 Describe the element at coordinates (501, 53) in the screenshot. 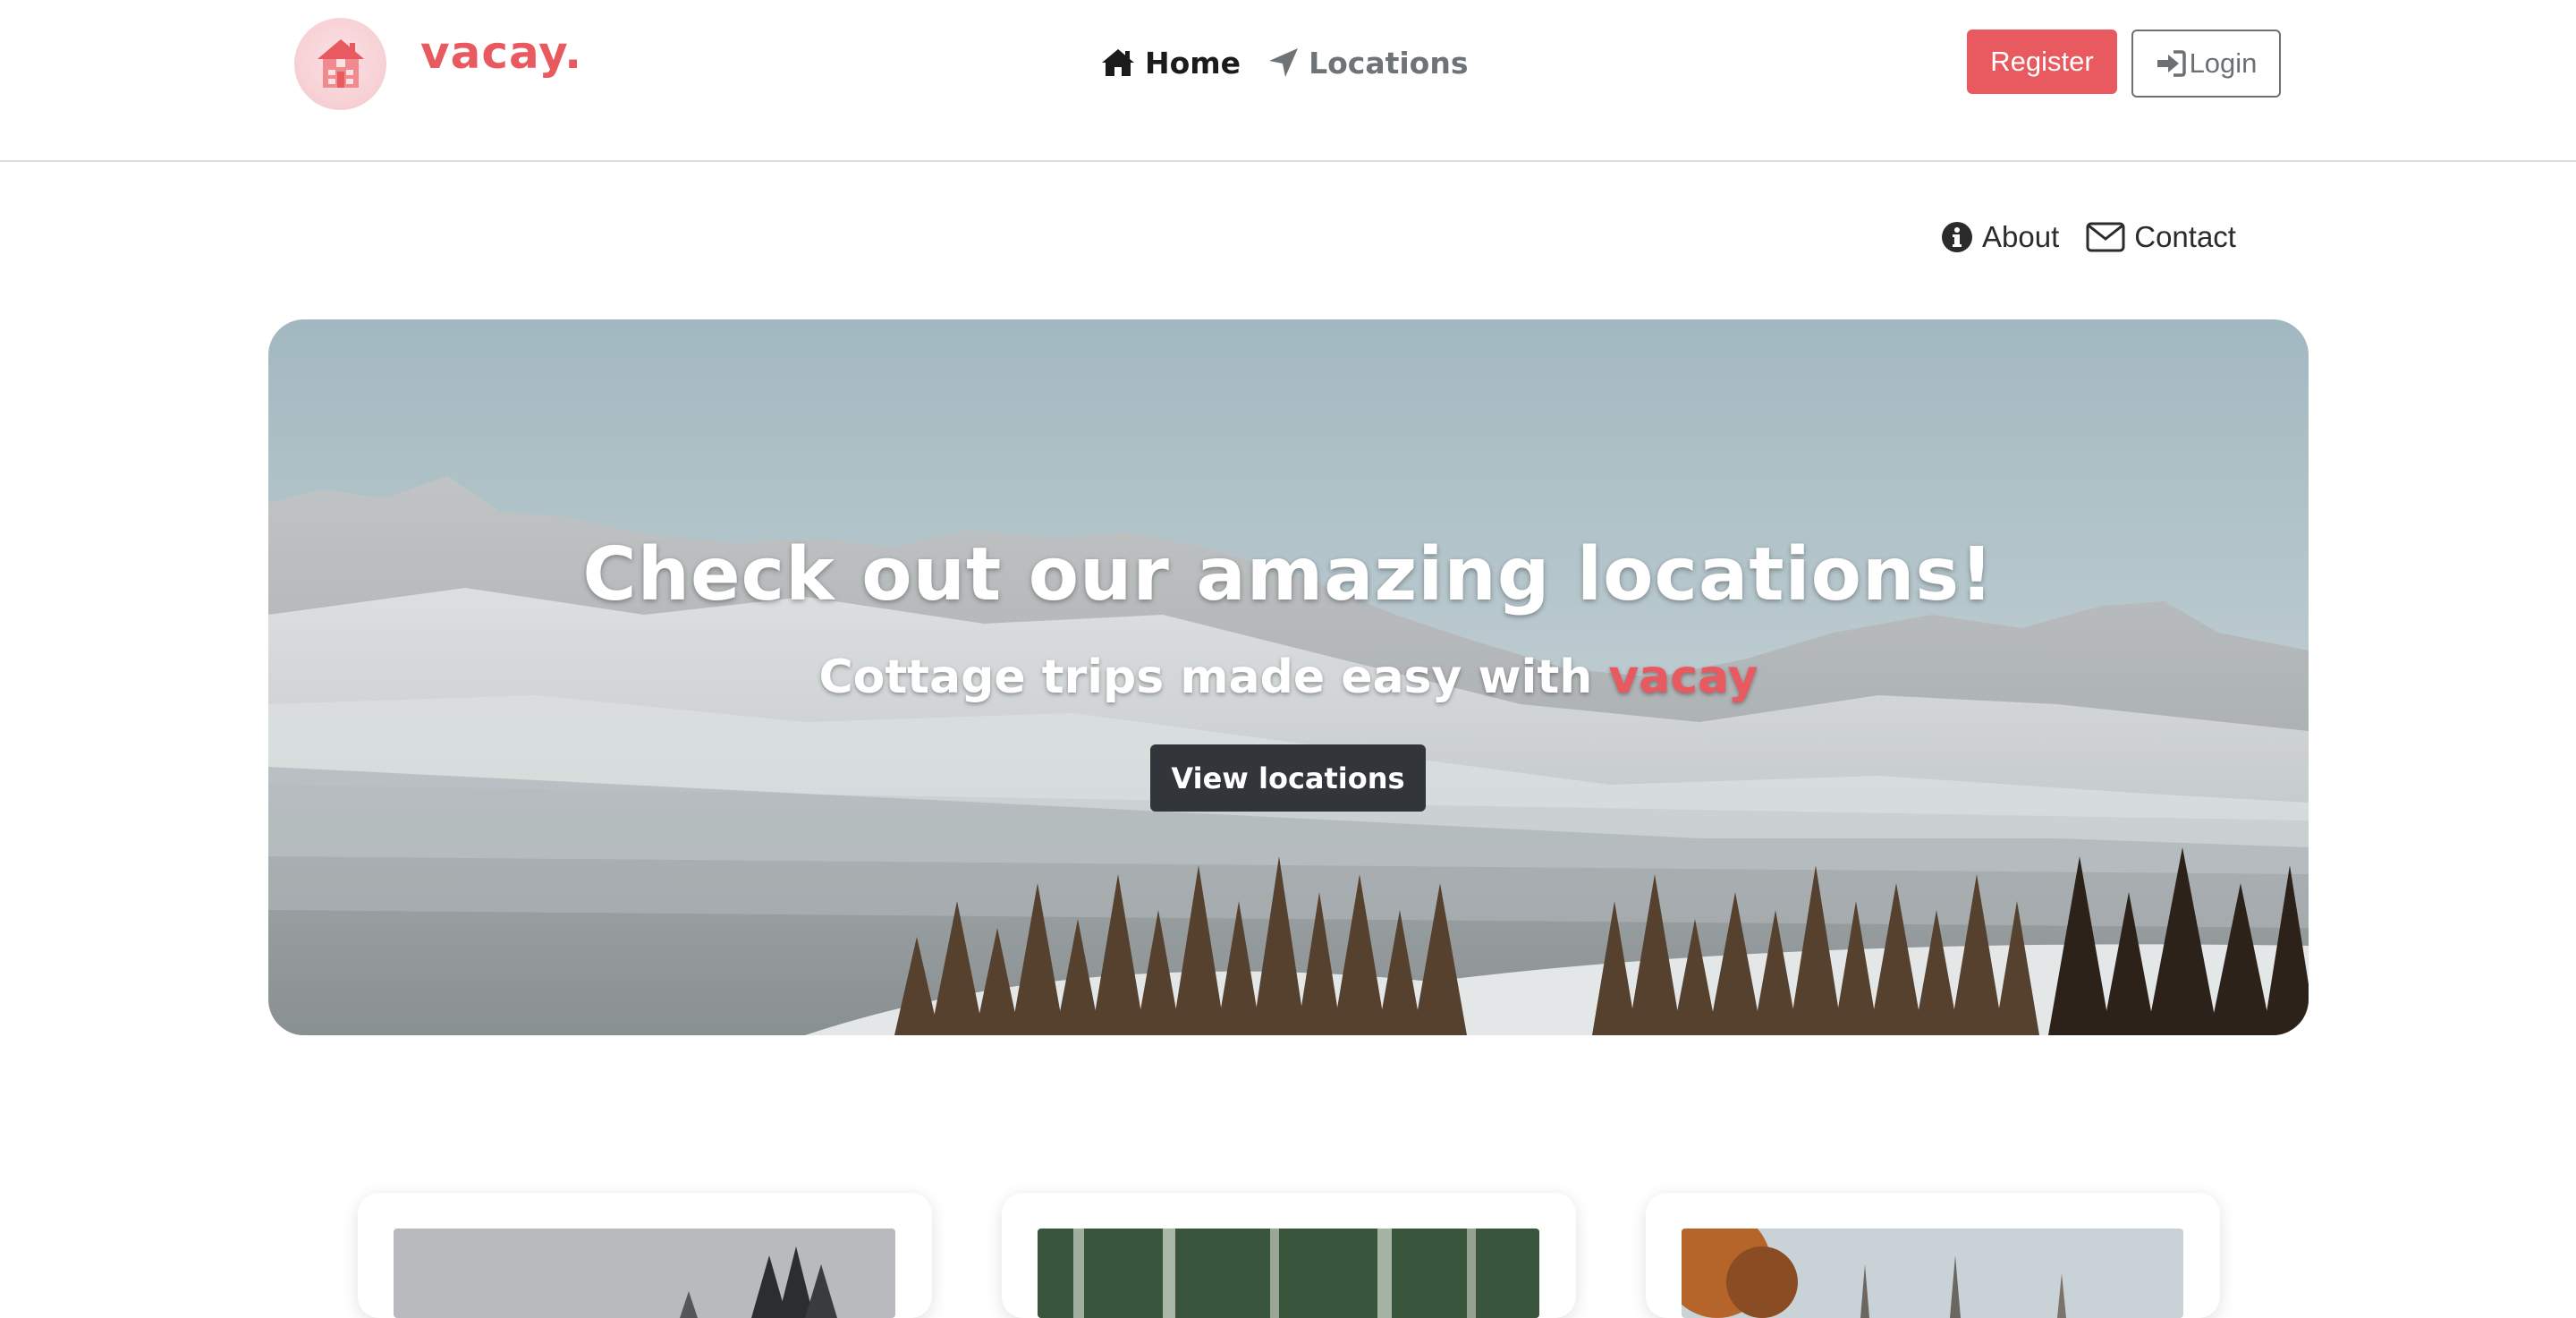

I see `brand-name: vacay.` at that location.